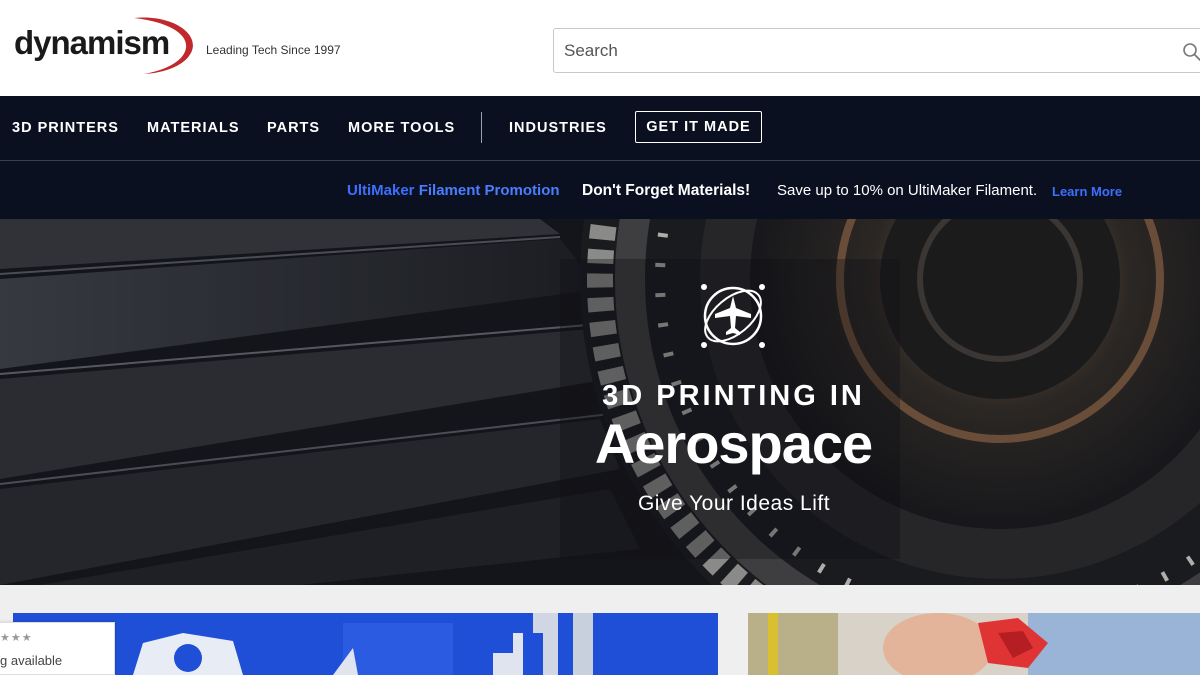  I want to click on nav-item-parts: PARTS, so click(293, 128).